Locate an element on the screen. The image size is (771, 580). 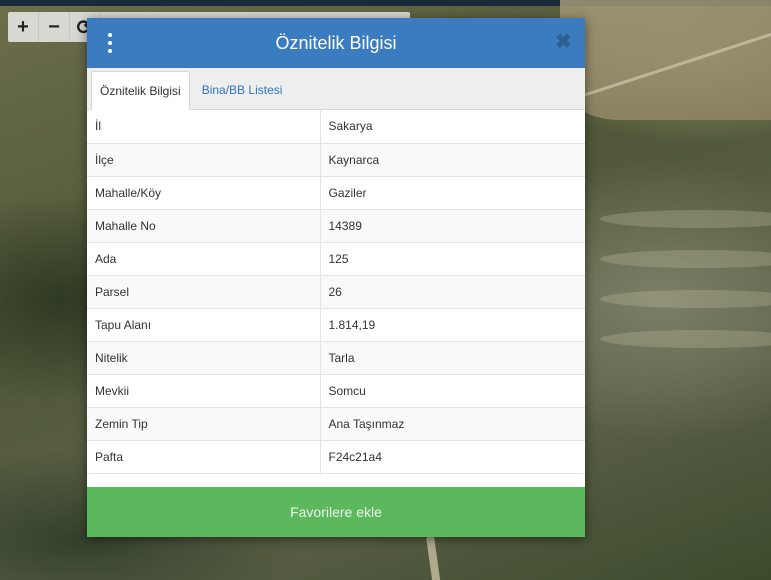
table-row: Tapu Alanı 1.814,19 is located at coordinates (336, 325).